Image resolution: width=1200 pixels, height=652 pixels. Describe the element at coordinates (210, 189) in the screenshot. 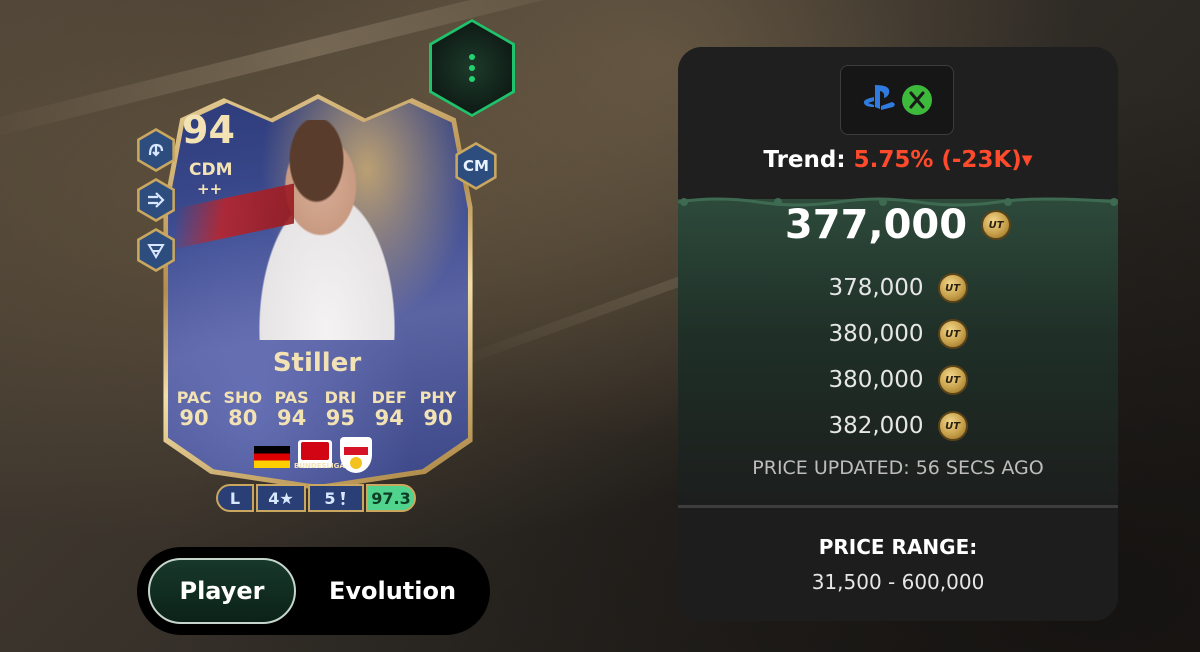

I see `card-position-plus: ++` at that location.